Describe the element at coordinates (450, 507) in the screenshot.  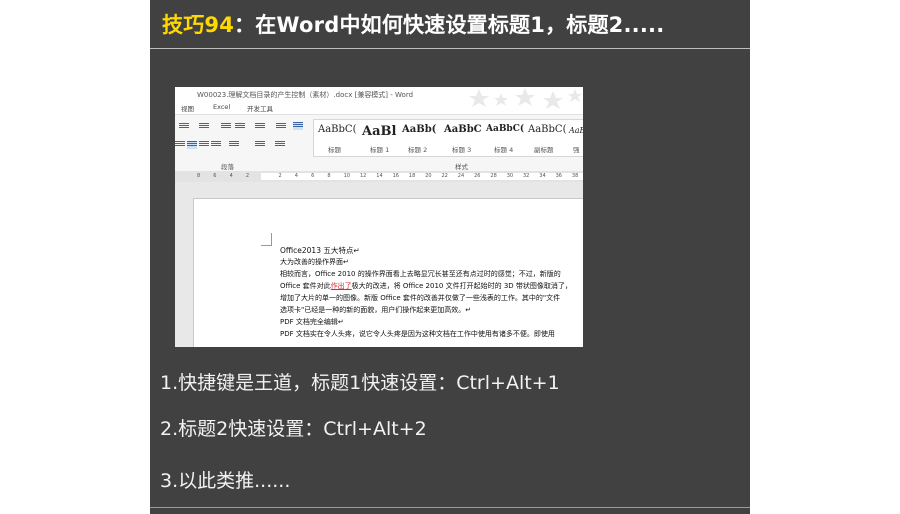
I see `bottom-divider` at that location.